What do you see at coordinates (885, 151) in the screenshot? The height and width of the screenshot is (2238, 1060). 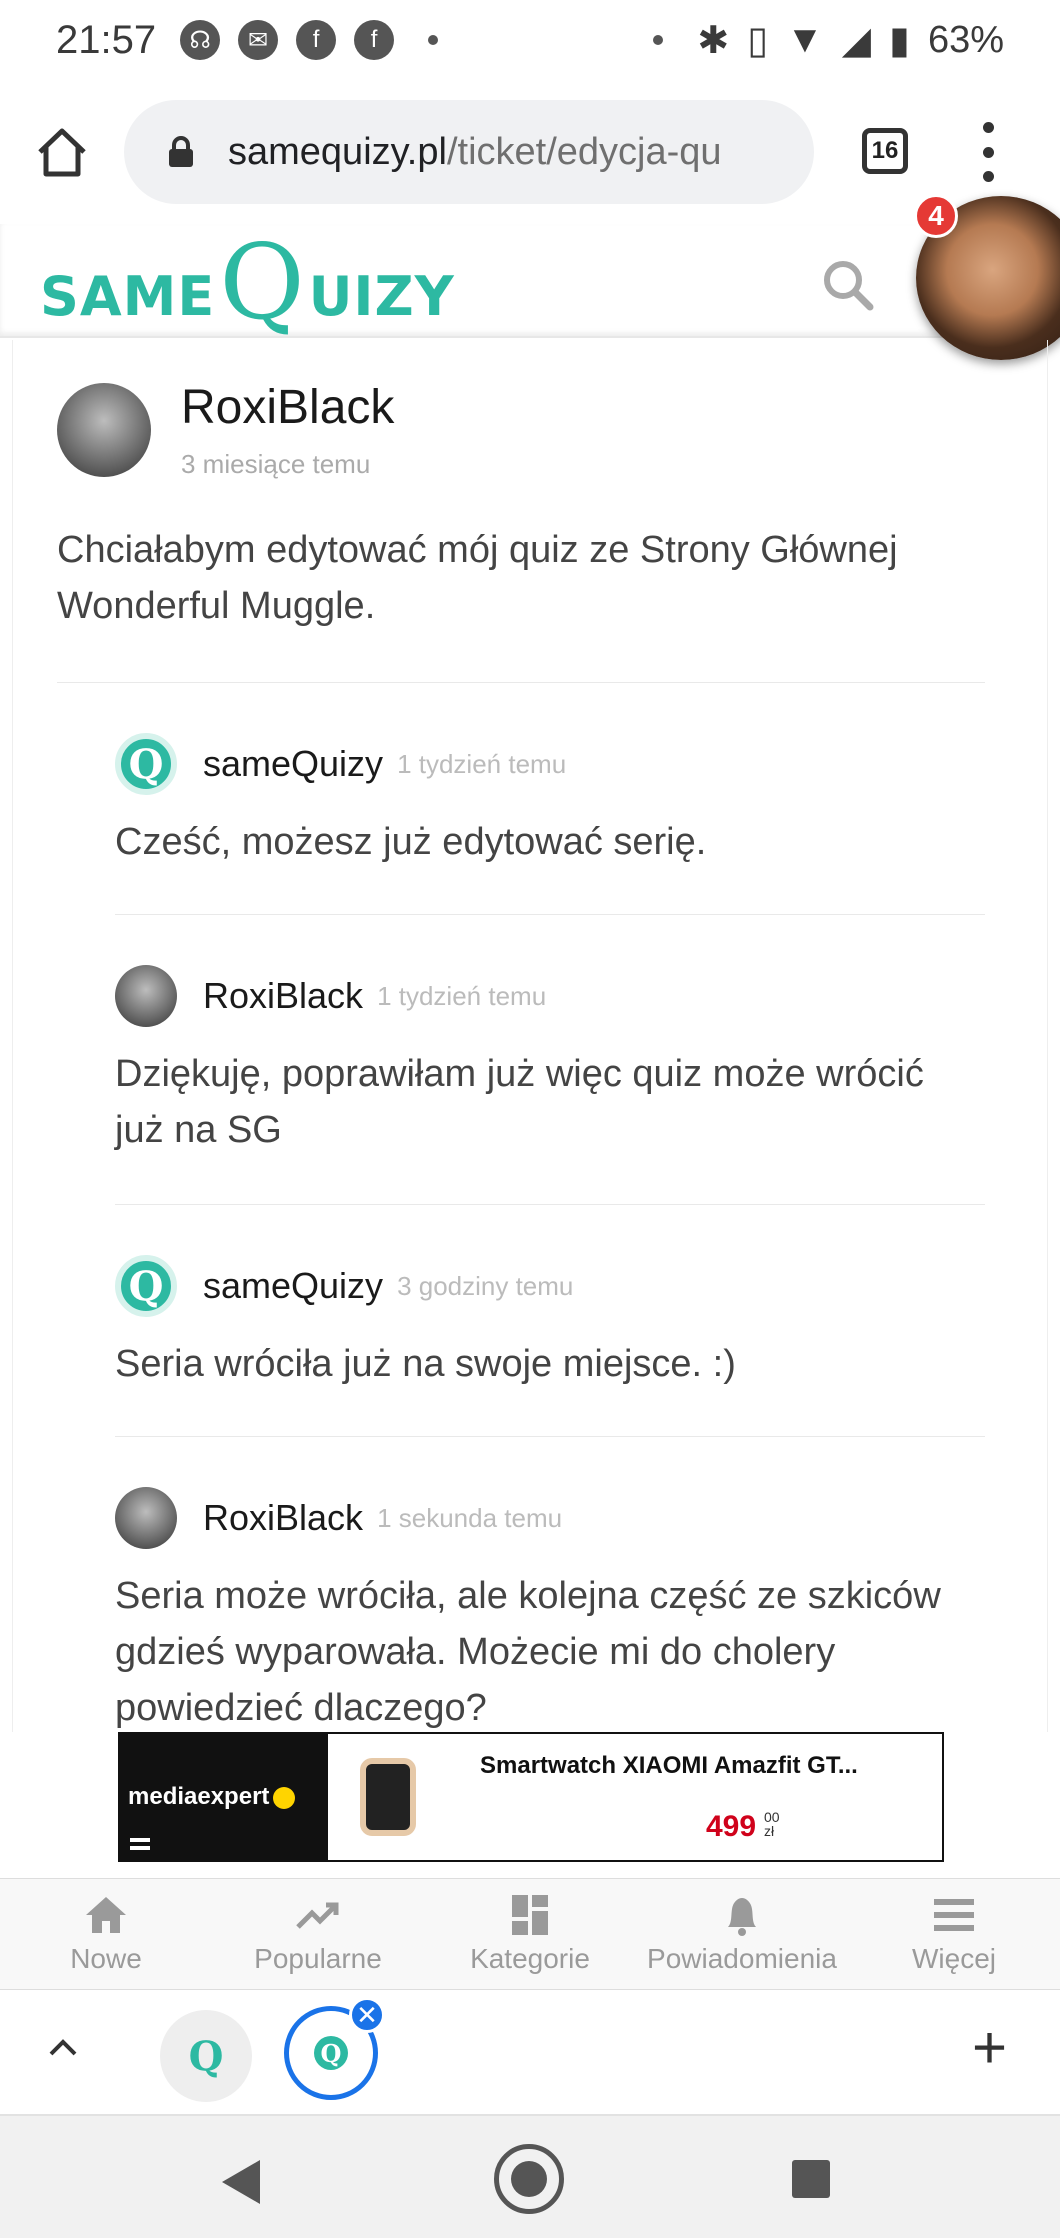 I see `tab-switcher-button: 16` at bounding box center [885, 151].